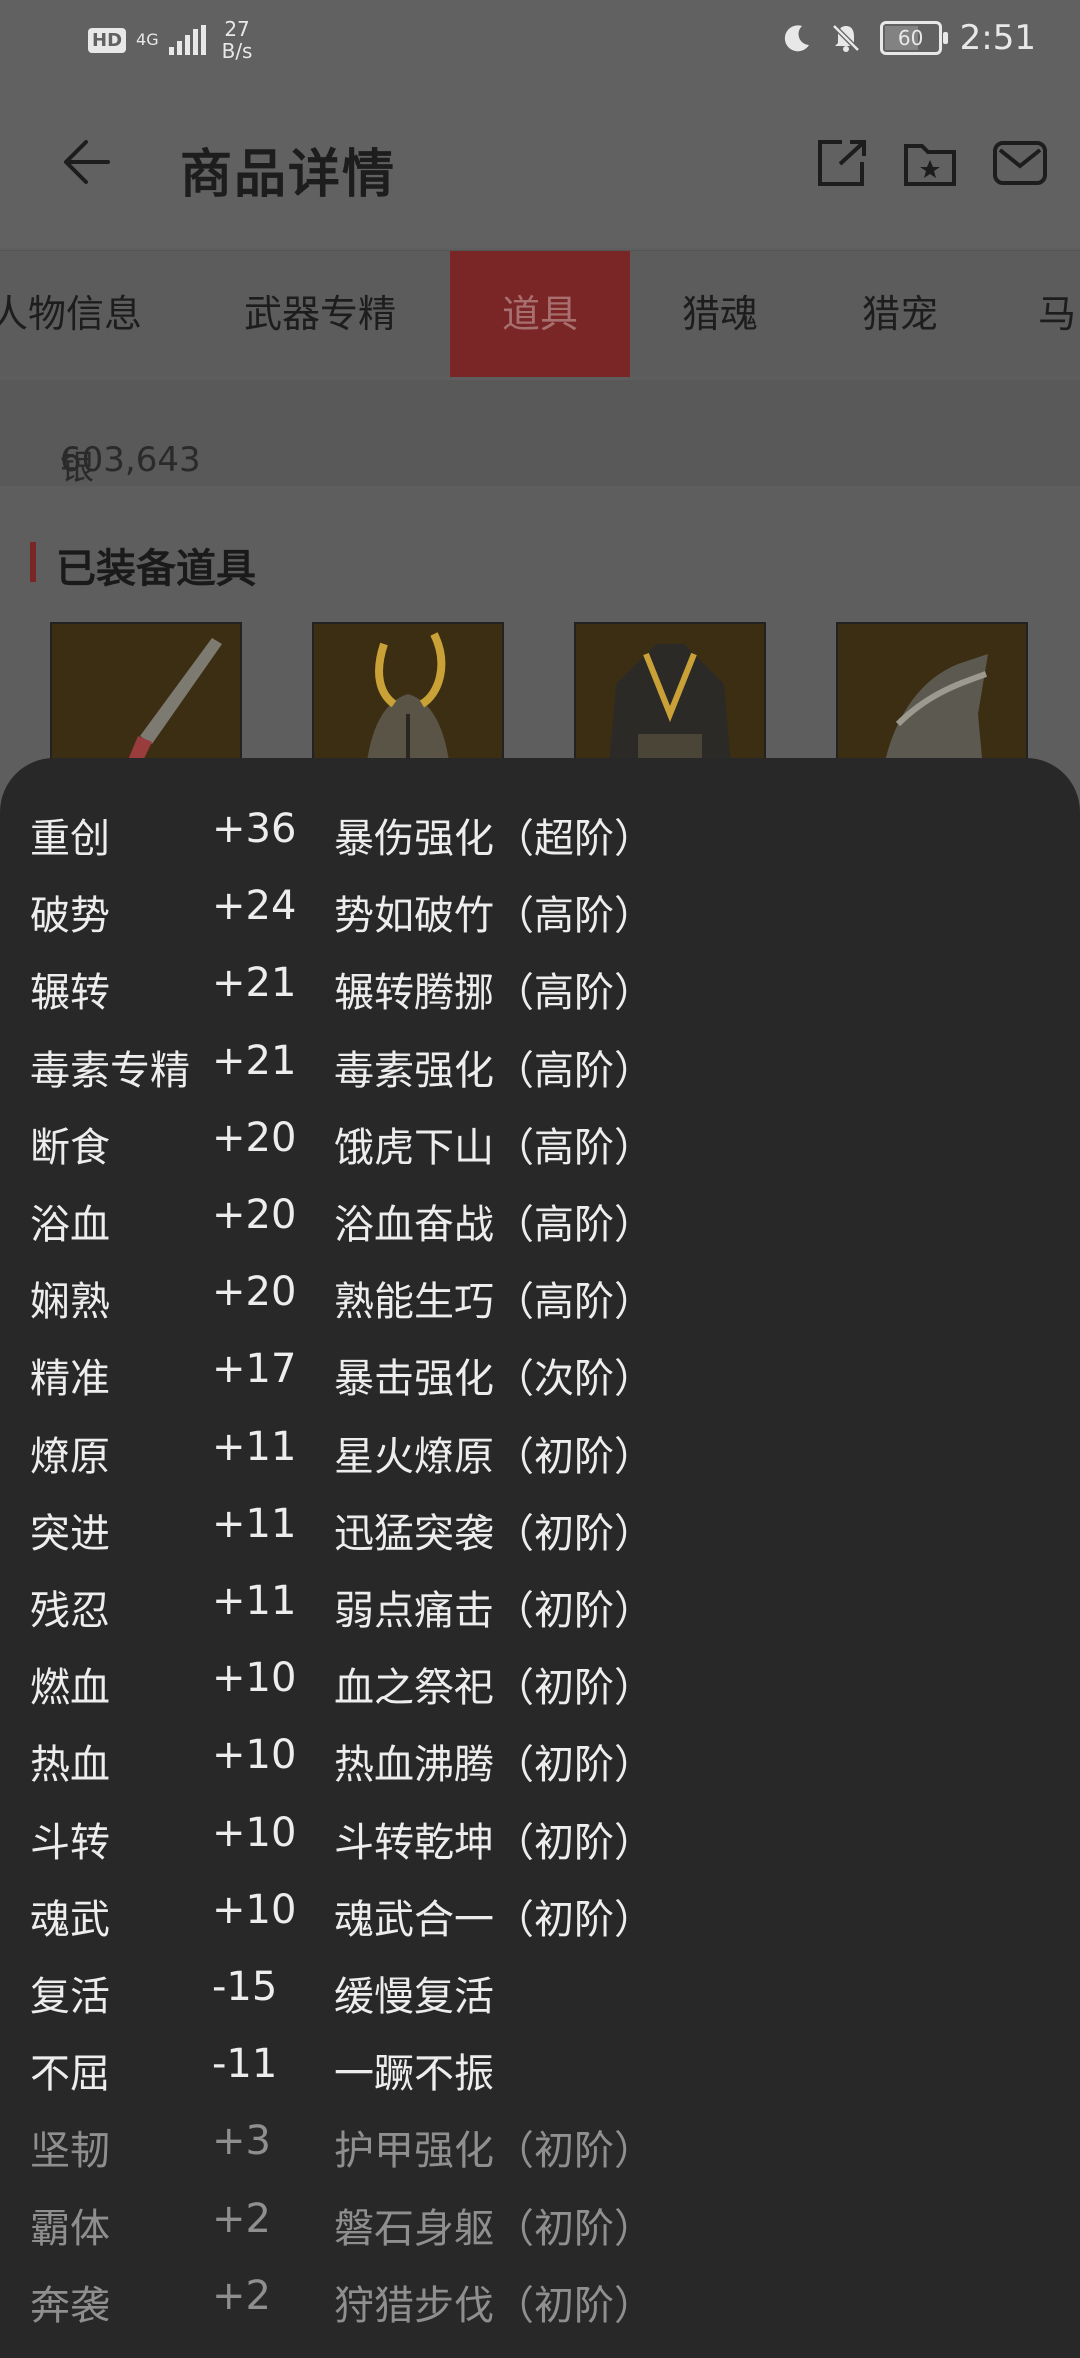 Image resolution: width=1080 pixels, height=2358 pixels. I want to click on stat-name: 斗转, so click(70, 1842).